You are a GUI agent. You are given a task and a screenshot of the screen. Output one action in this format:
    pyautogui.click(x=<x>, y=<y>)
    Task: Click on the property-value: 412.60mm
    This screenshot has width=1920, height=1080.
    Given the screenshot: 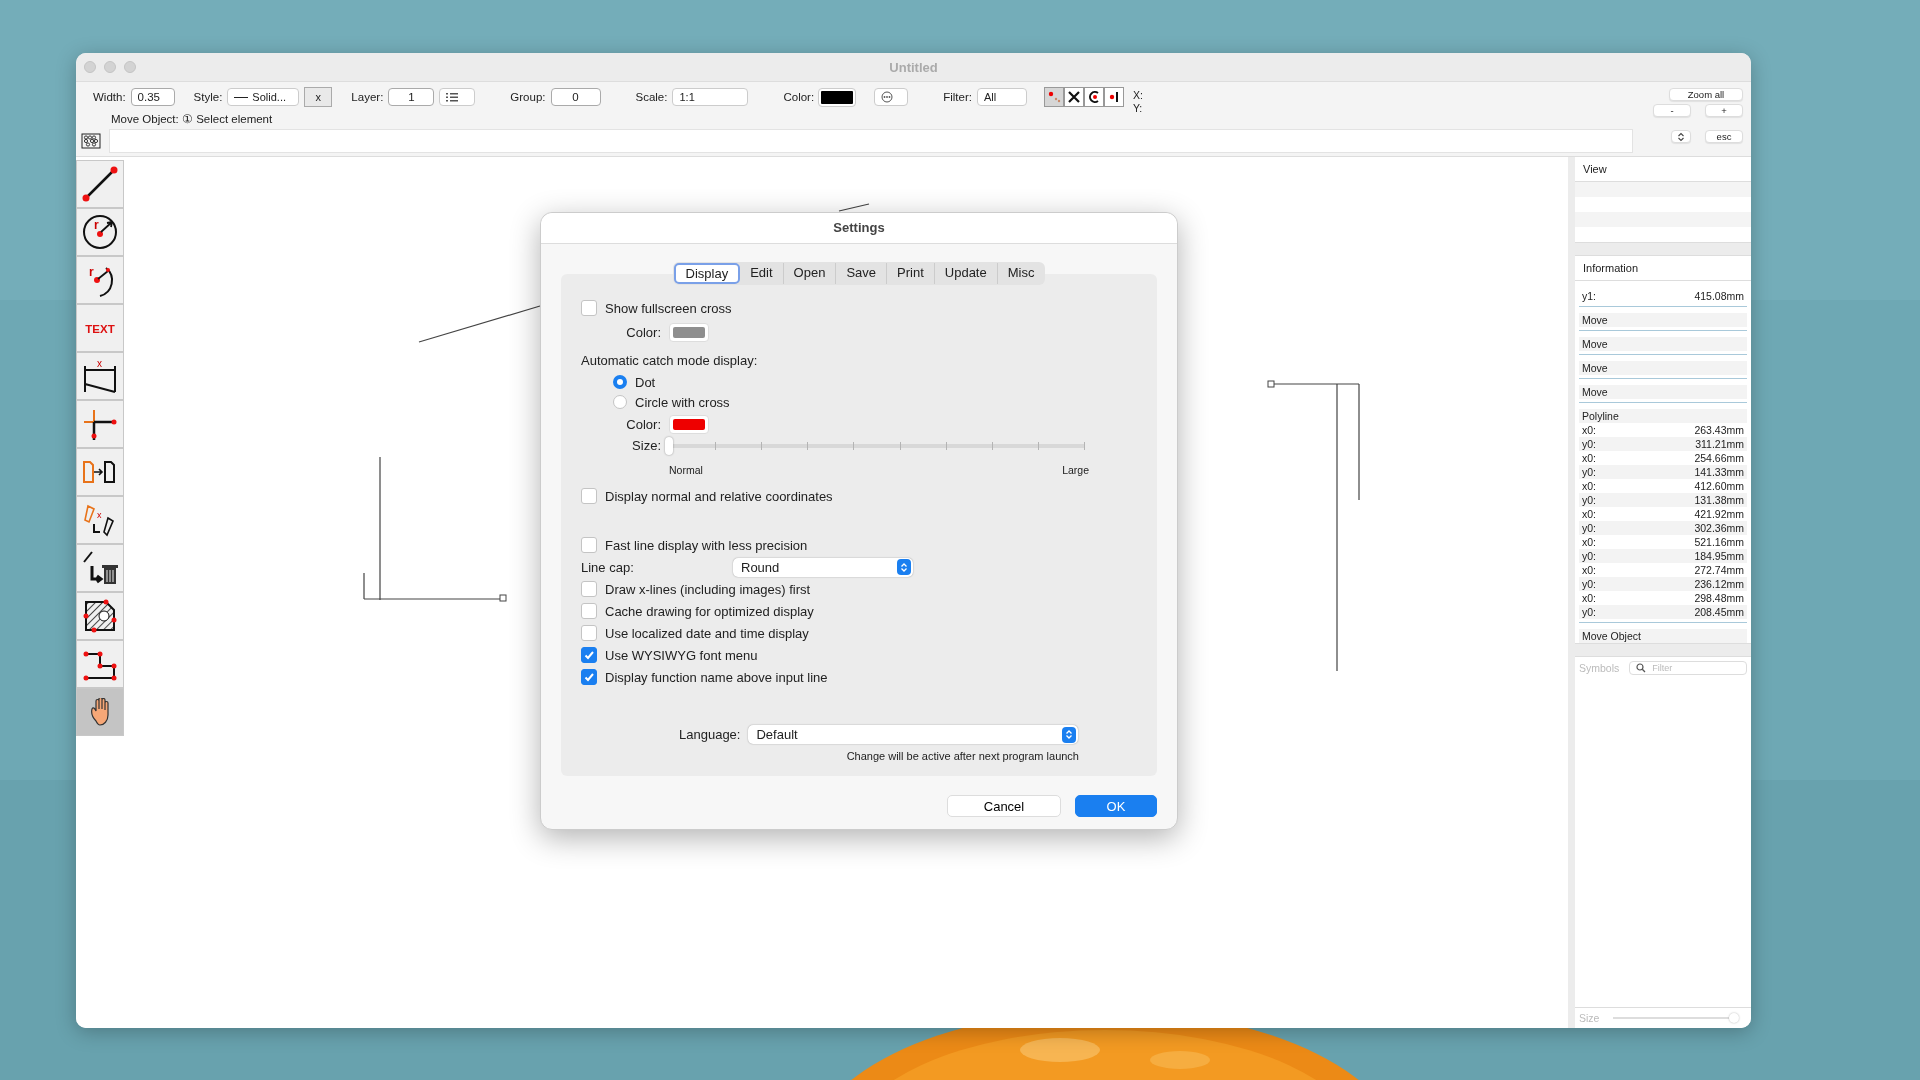 What is the action you would take?
    pyautogui.click(x=1719, y=486)
    